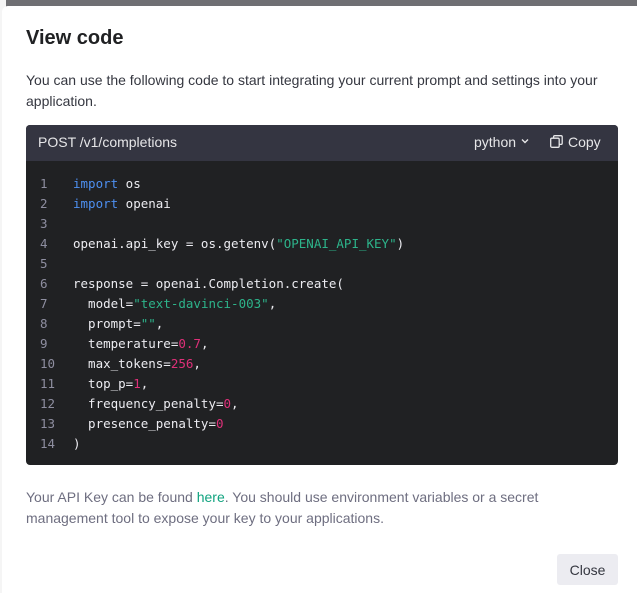  Describe the element at coordinates (336, 243) in the screenshot. I see `code-token: "OPENAI_API_KEY"` at that location.